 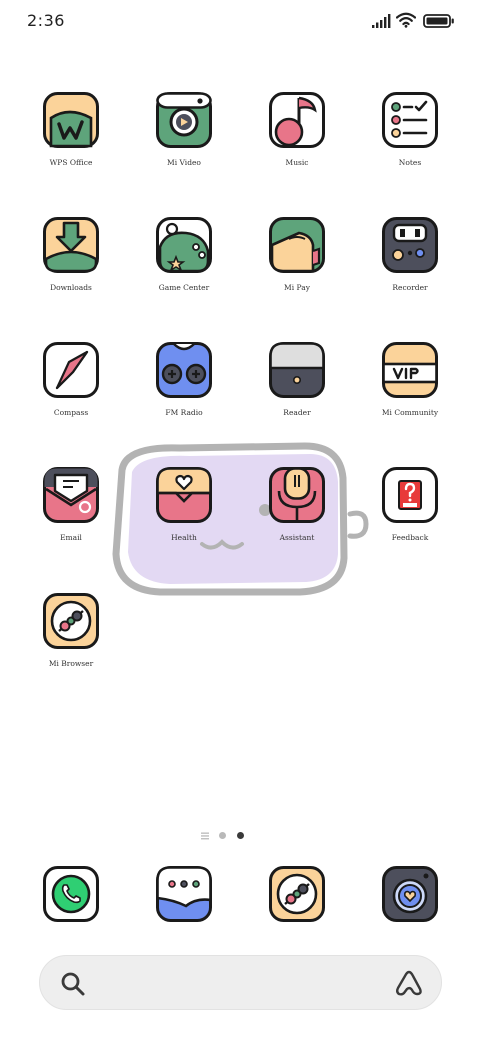 What do you see at coordinates (297, 287) in the screenshot?
I see `app-label: Mi Pay` at bounding box center [297, 287].